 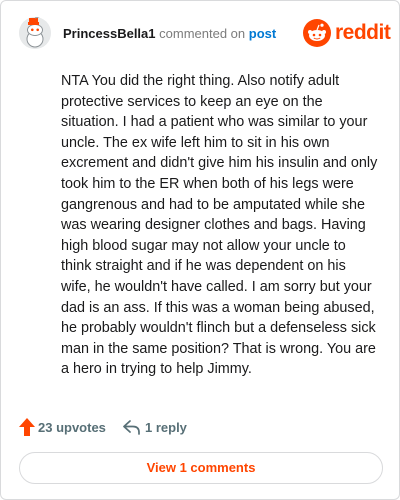 I want to click on reply-arrow-icon, so click(x=131, y=427).